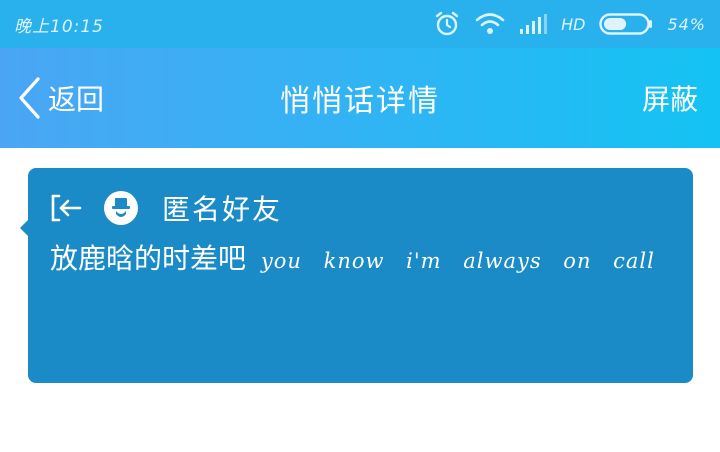 The image size is (720, 452). What do you see at coordinates (670, 98) in the screenshot?
I see `block-button: 屏蔽` at bounding box center [670, 98].